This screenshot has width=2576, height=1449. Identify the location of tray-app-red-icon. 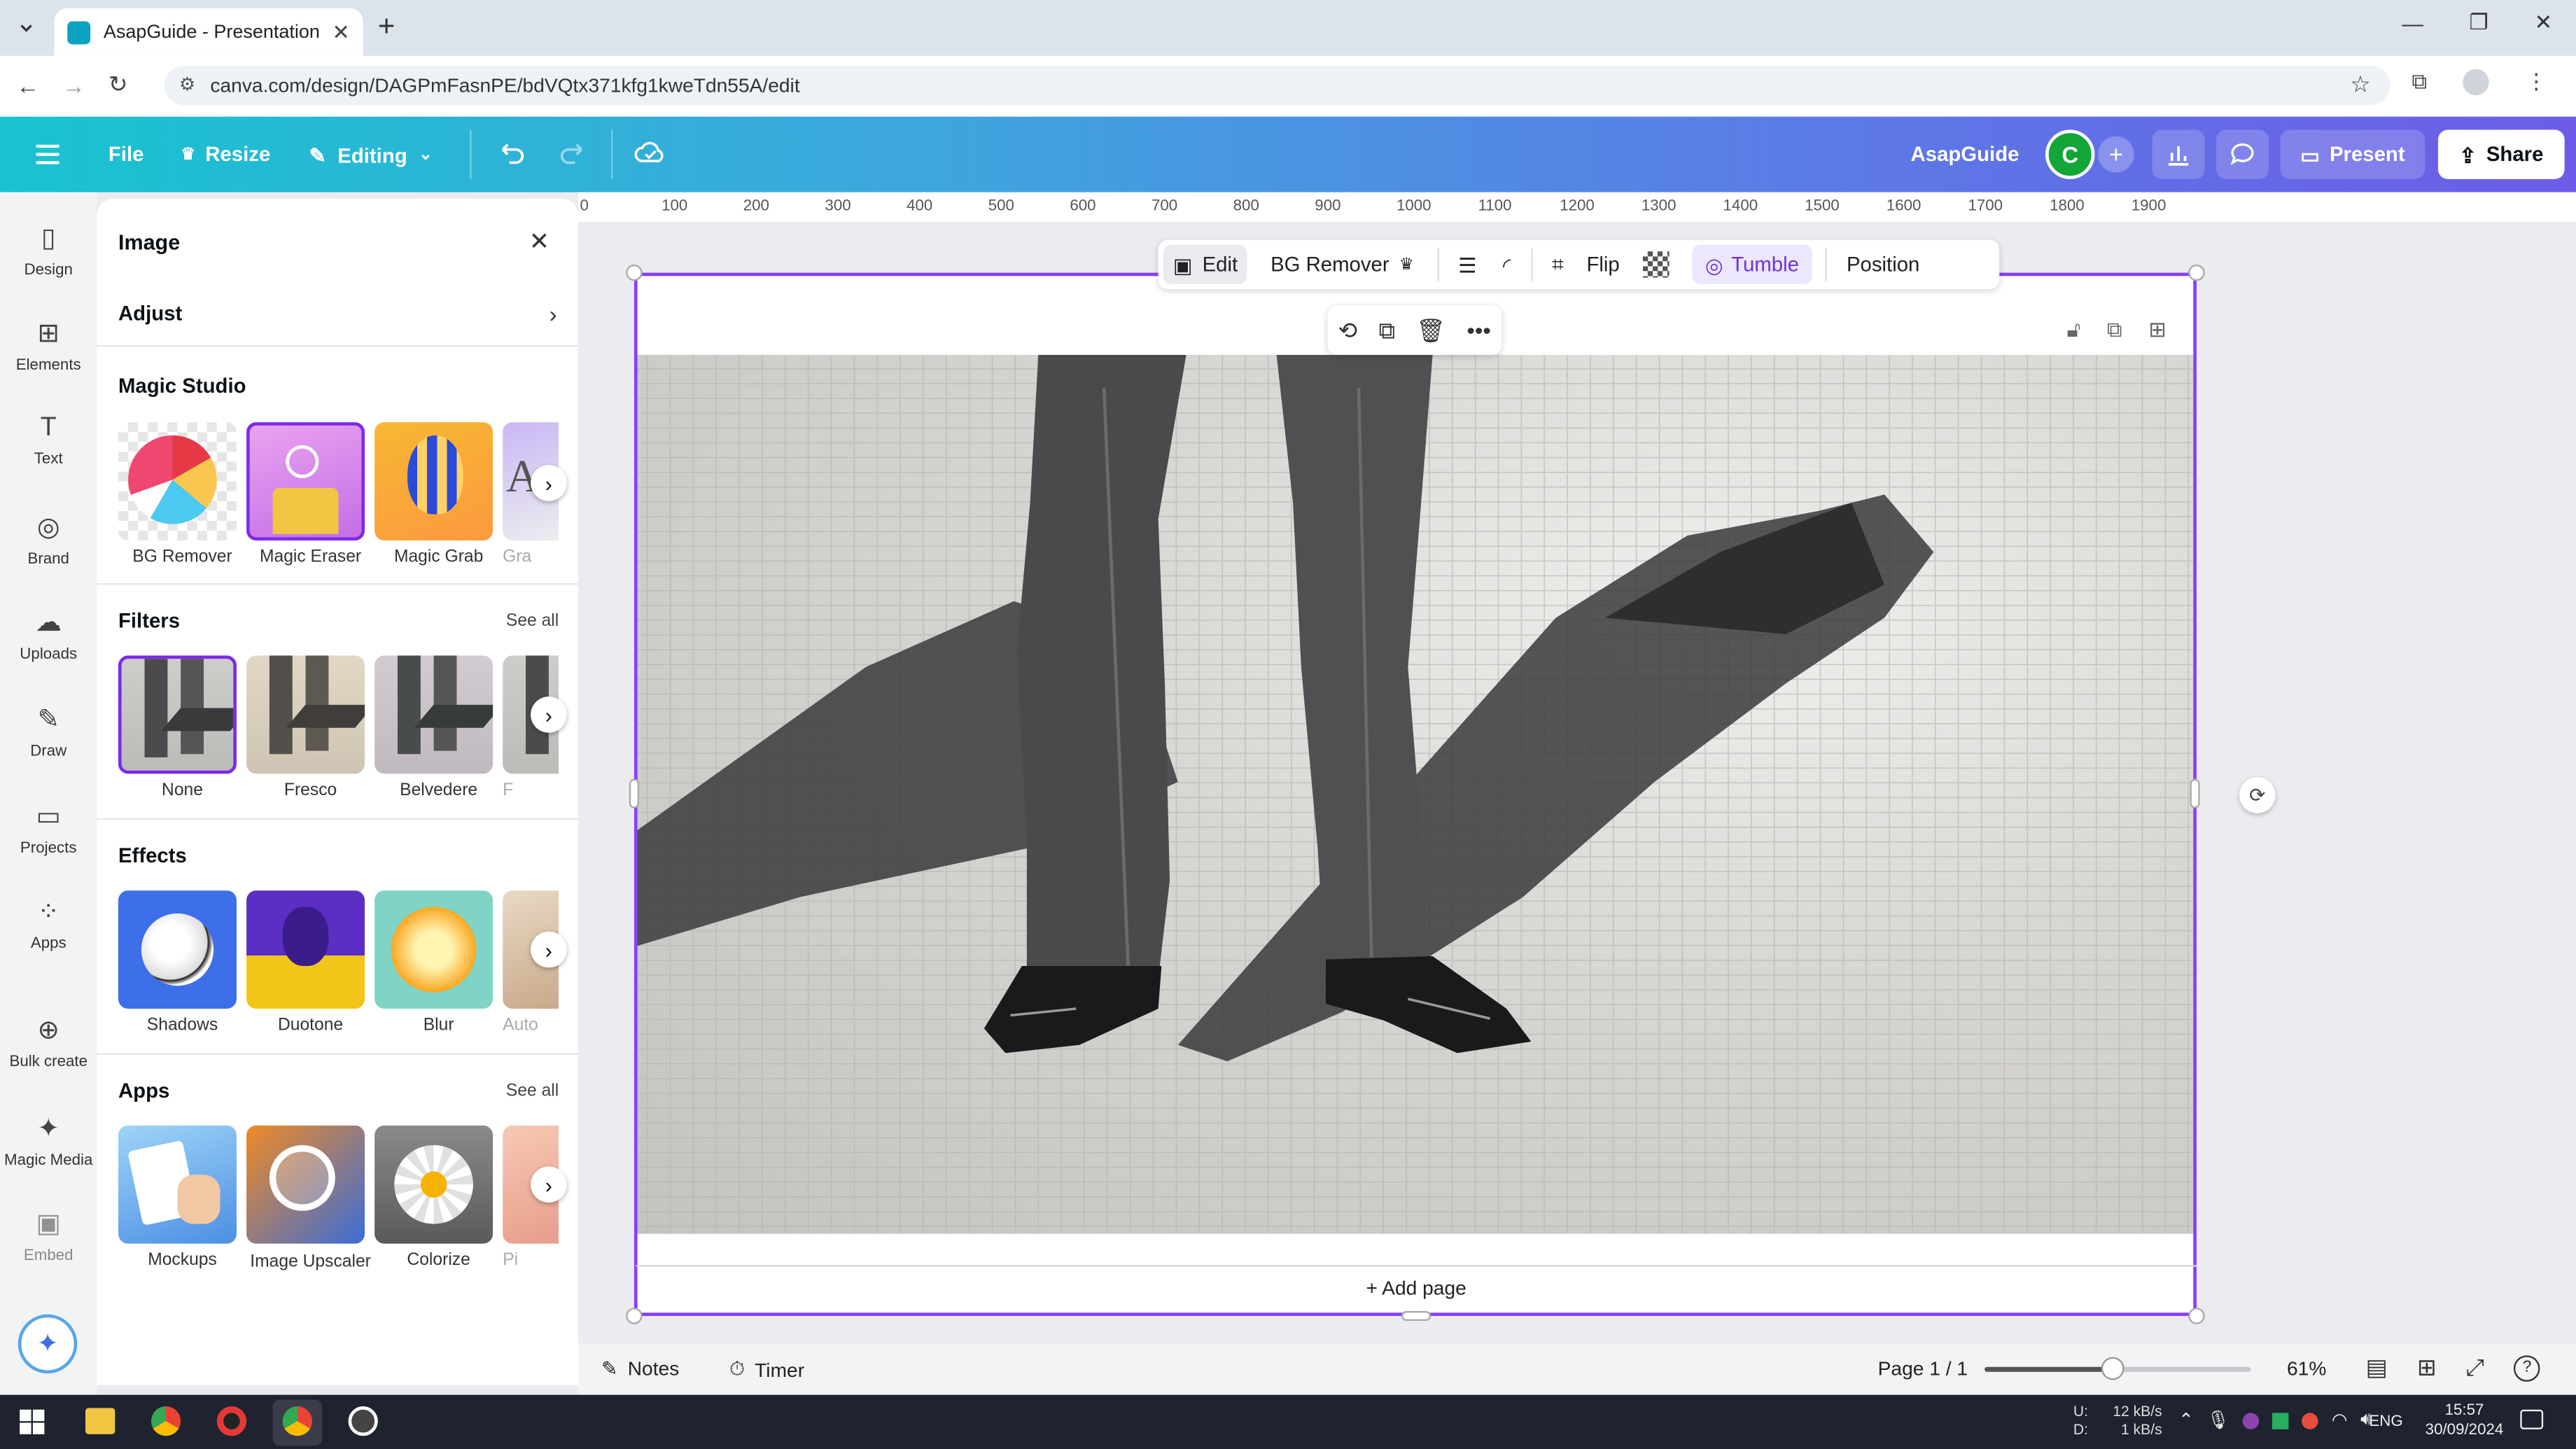
(2310, 1420).